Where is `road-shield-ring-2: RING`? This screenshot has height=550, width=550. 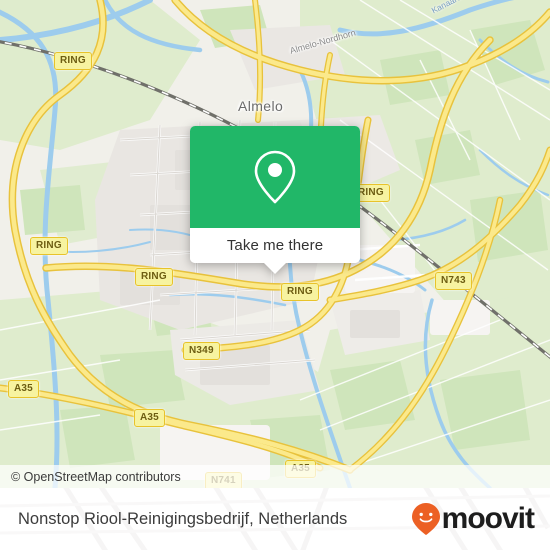 road-shield-ring-2: RING is located at coordinates (49, 246).